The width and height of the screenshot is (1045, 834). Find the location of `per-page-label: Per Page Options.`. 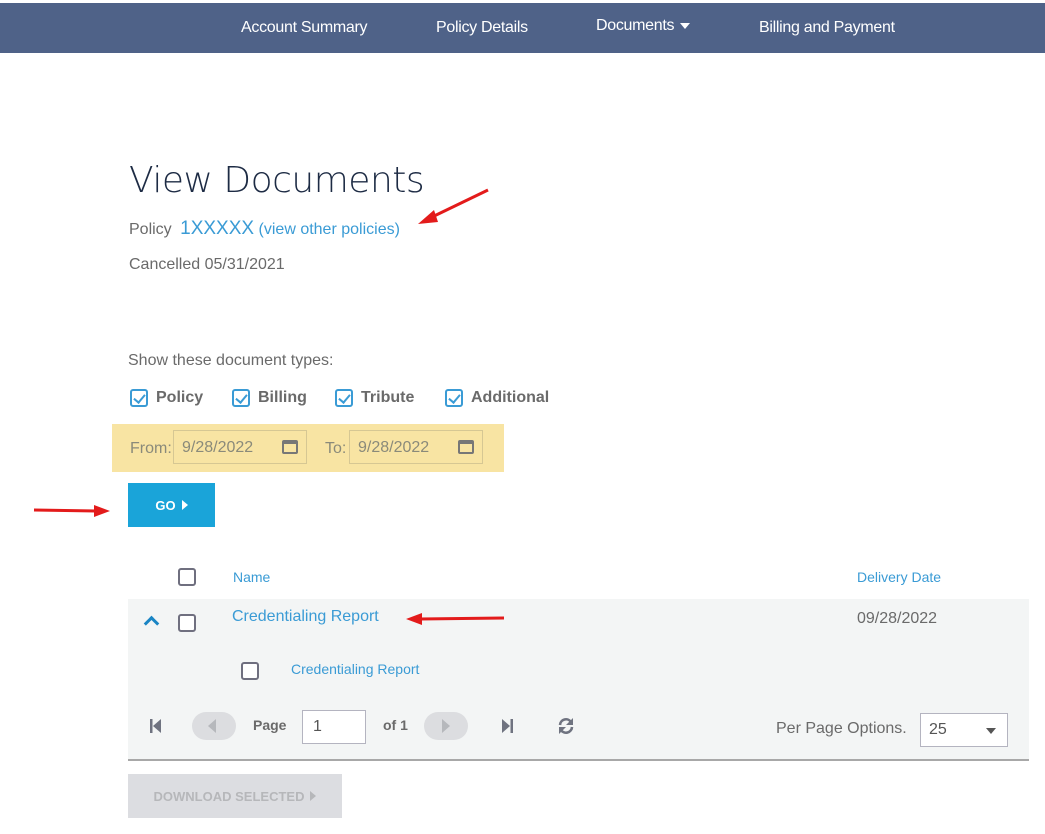

per-page-label: Per Page Options. is located at coordinates (841, 728).